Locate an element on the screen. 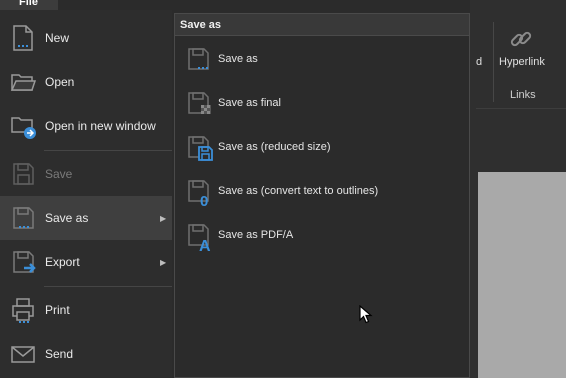 Image resolution: width=566 pixels, height=378 pixels. export-icon is located at coordinates (23, 262).